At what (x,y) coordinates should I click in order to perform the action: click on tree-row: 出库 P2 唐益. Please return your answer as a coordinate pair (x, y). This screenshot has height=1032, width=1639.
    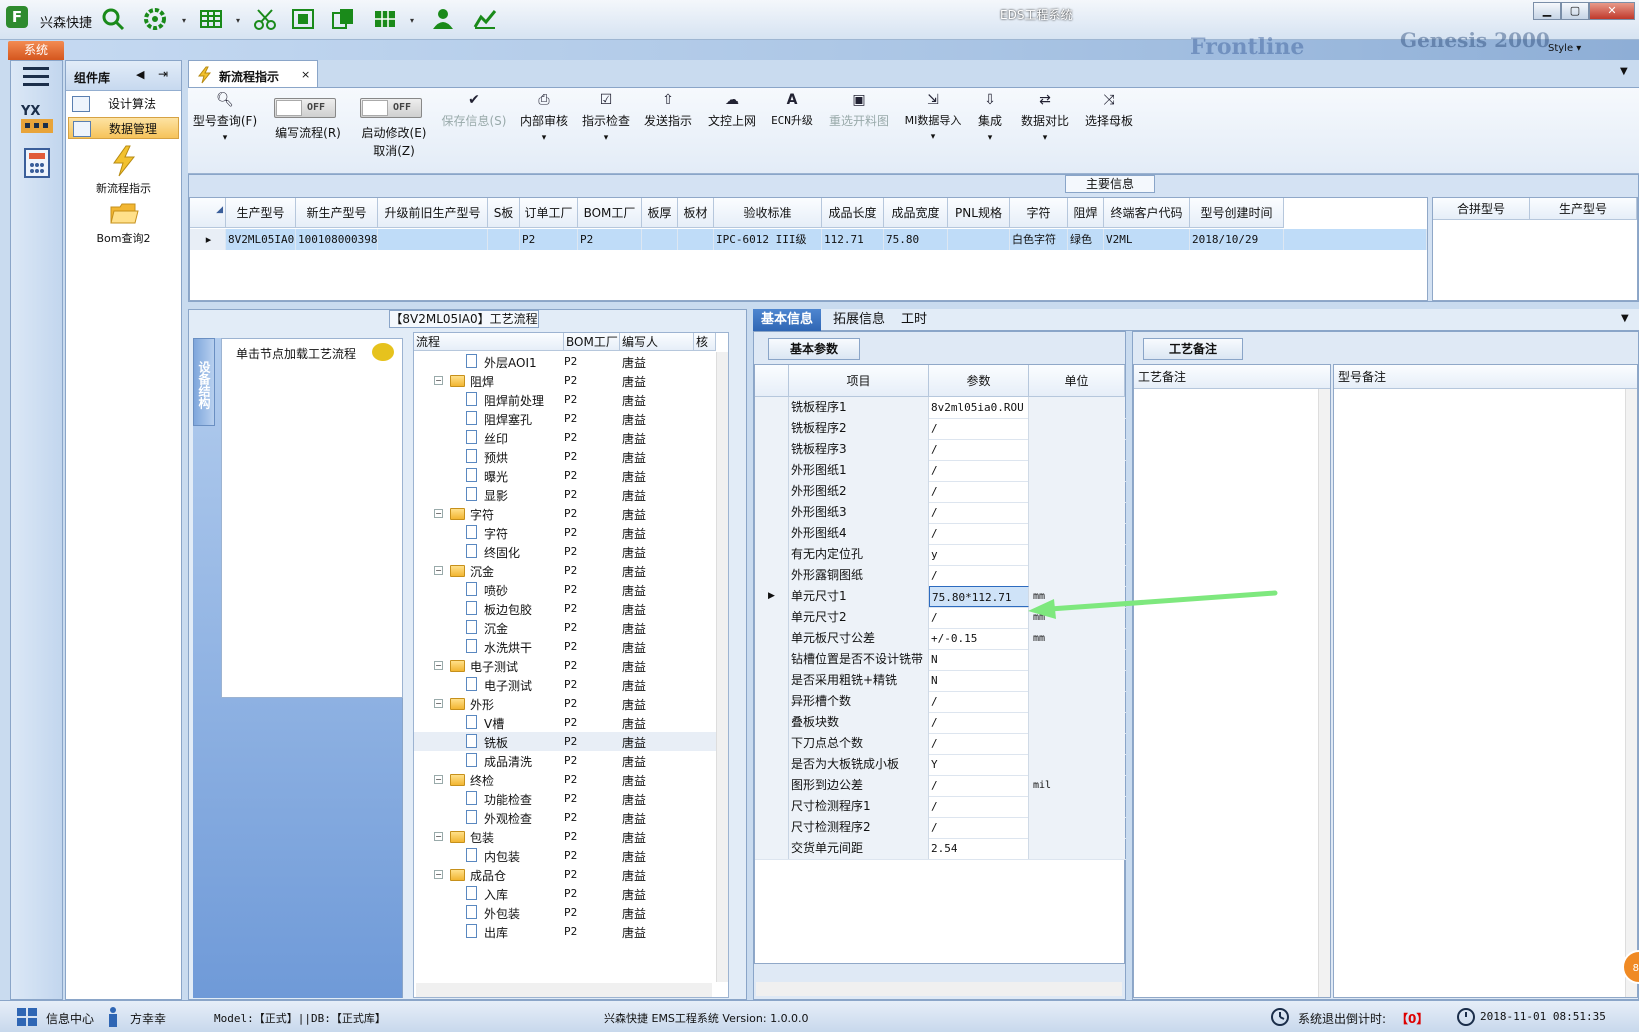
    Looking at the image, I should click on (571, 931).